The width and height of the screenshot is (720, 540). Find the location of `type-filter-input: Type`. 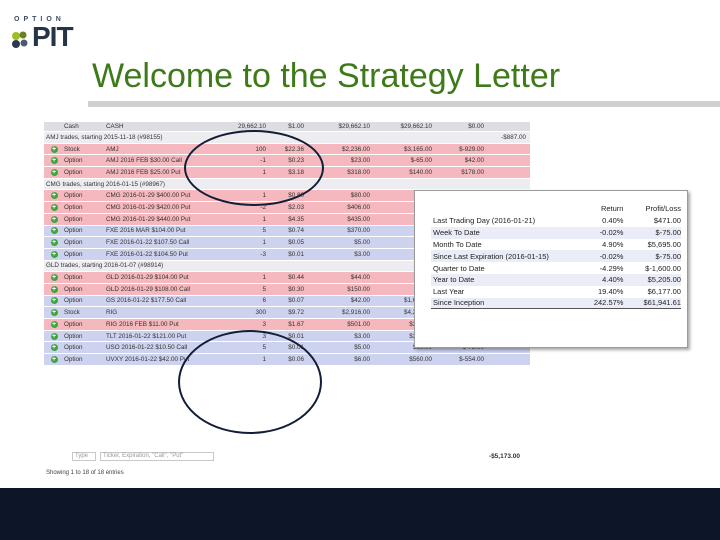

type-filter-input: Type is located at coordinates (84, 456).